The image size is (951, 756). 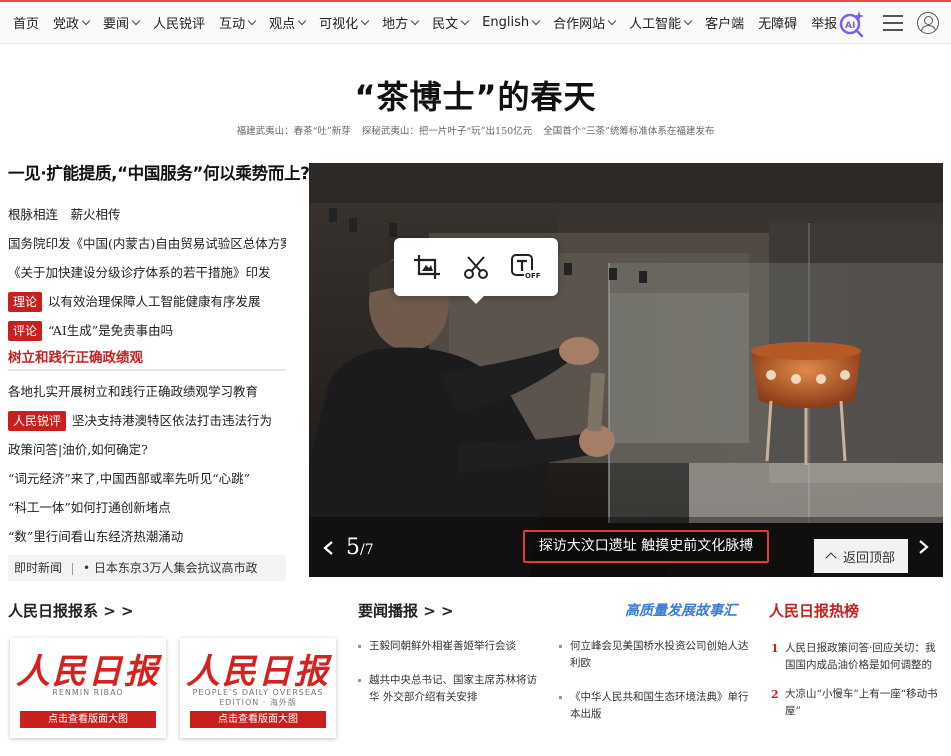 I want to click on nav-item: 地方, so click(x=400, y=22).